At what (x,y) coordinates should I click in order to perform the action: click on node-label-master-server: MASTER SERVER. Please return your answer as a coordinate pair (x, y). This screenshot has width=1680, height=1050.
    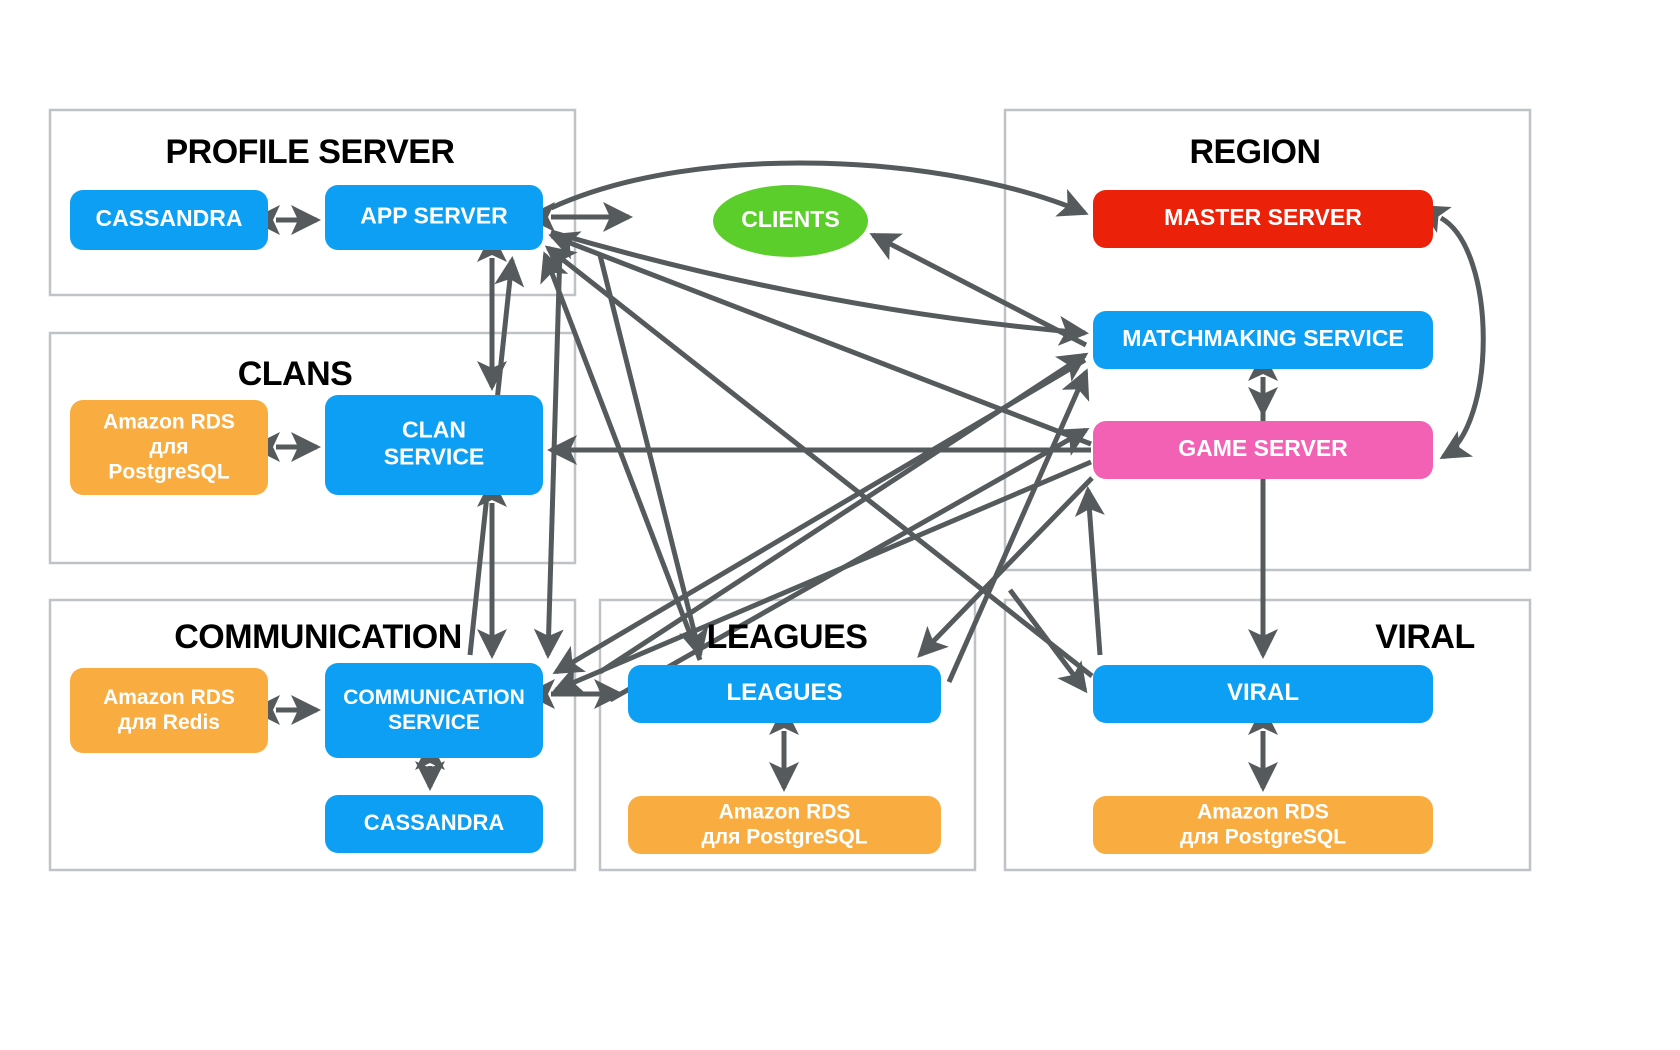
    Looking at the image, I should click on (1263, 217).